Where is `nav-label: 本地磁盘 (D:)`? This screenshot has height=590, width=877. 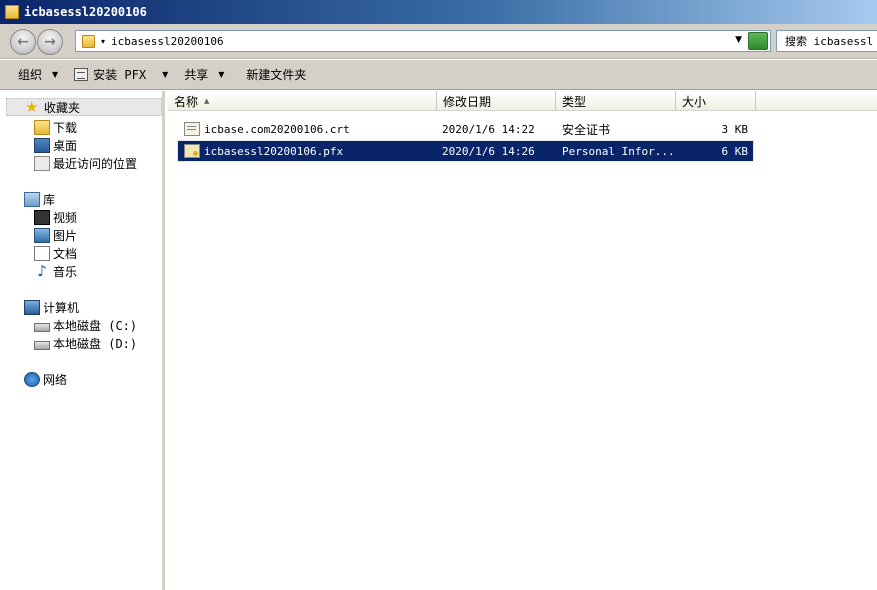 nav-label: 本地磁盘 (D:) is located at coordinates (95, 343).